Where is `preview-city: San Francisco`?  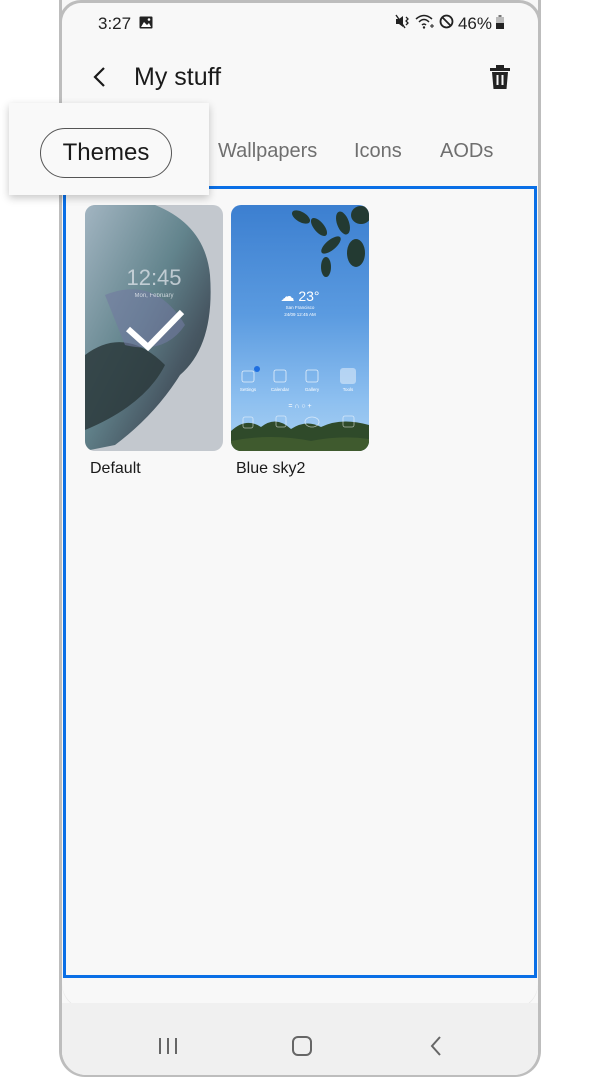 preview-city: San Francisco is located at coordinates (300, 307).